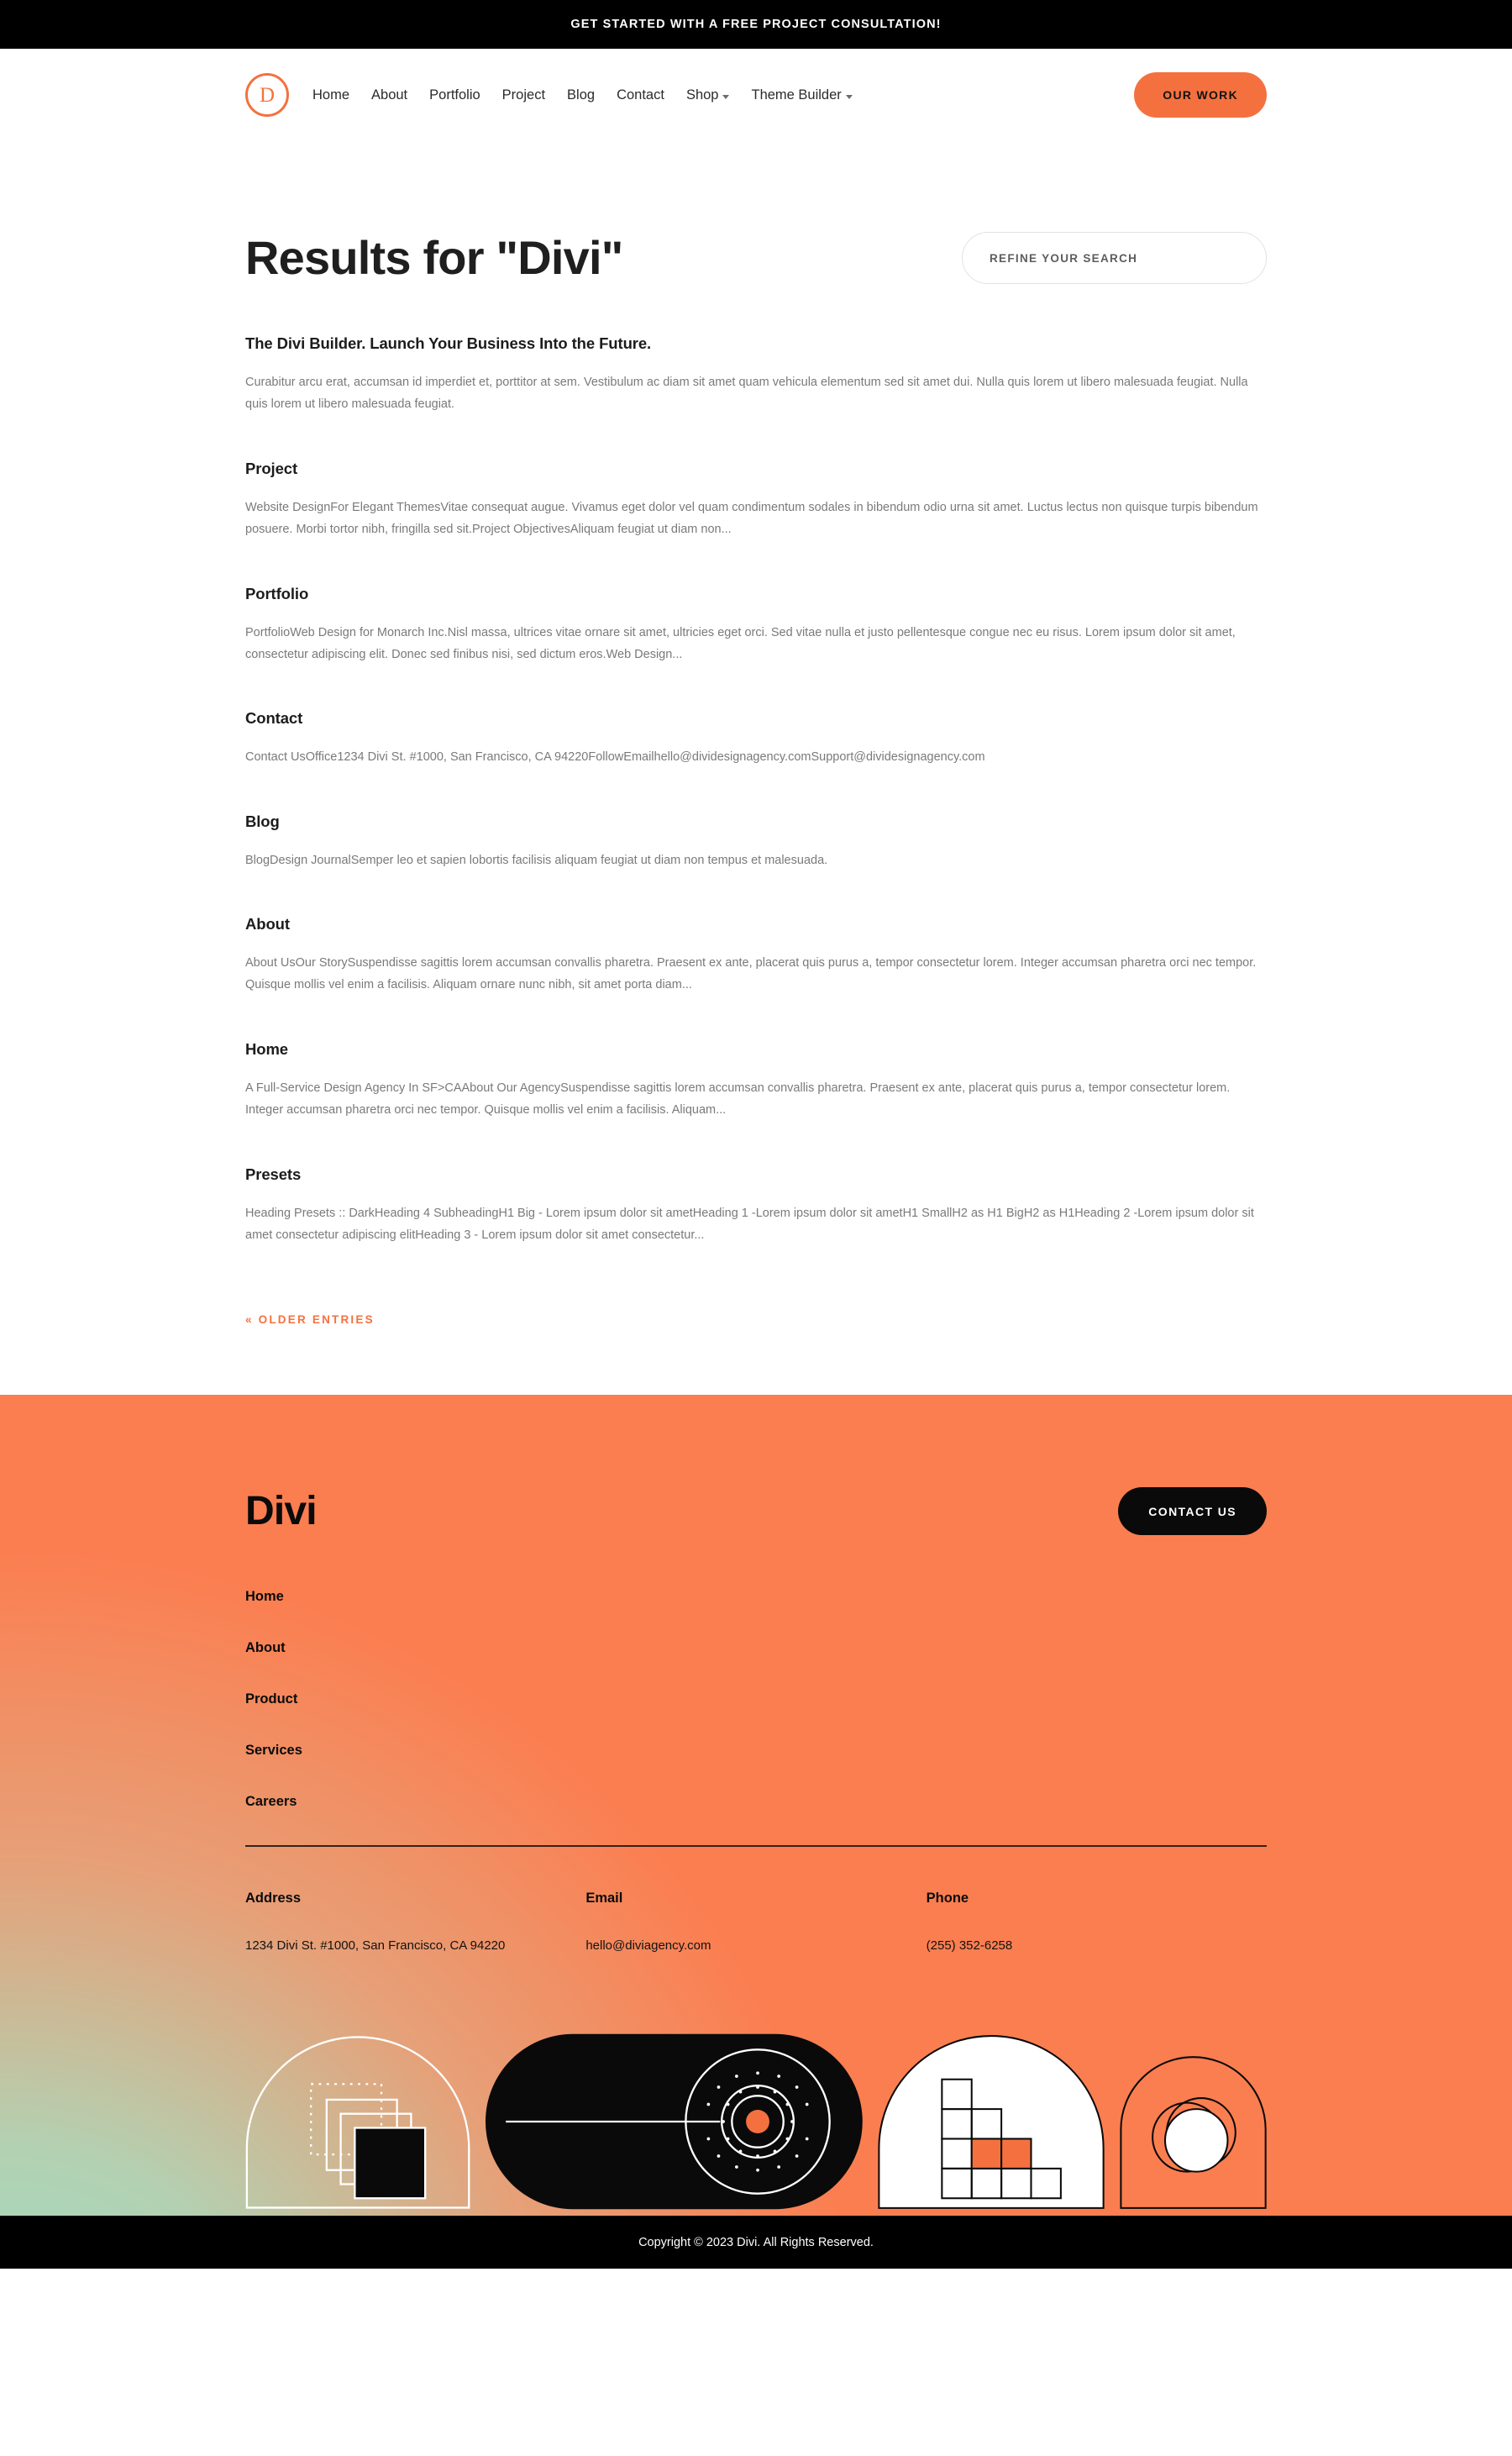 The image size is (1512, 2456). I want to click on footer-link-product: Product, so click(271, 1699).